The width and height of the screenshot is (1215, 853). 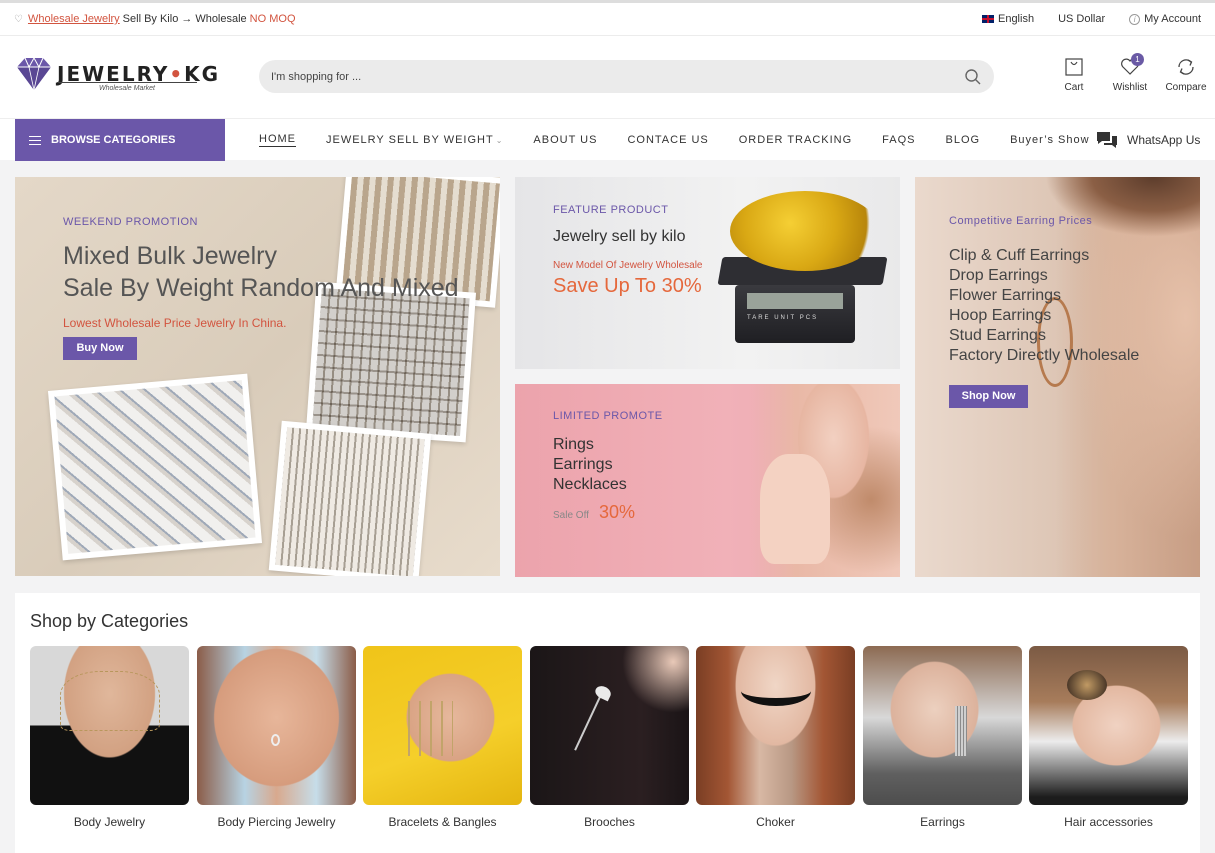 What do you see at coordinates (1000, 315) in the screenshot?
I see `earring-type: Hoop Earrings` at bounding box center [1000, 315].